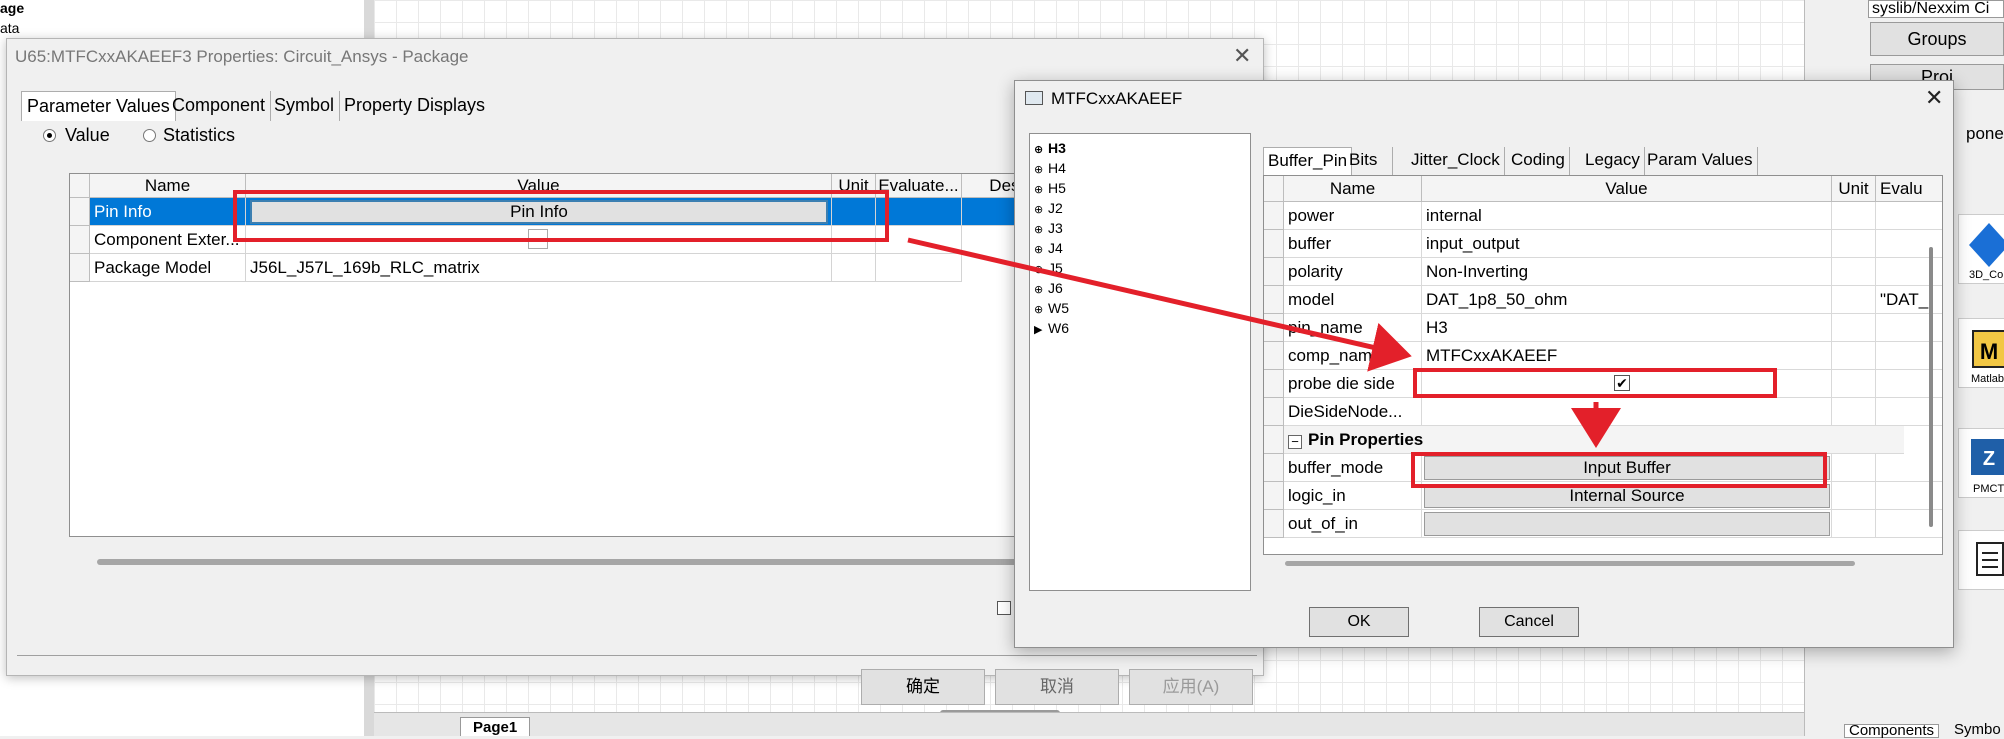 Image resolution: width=2004 pixels, height=739 pixels. Describe the element at coordinates (1159, 304) in the screenshot. I see `annotation-arrow` at that location.